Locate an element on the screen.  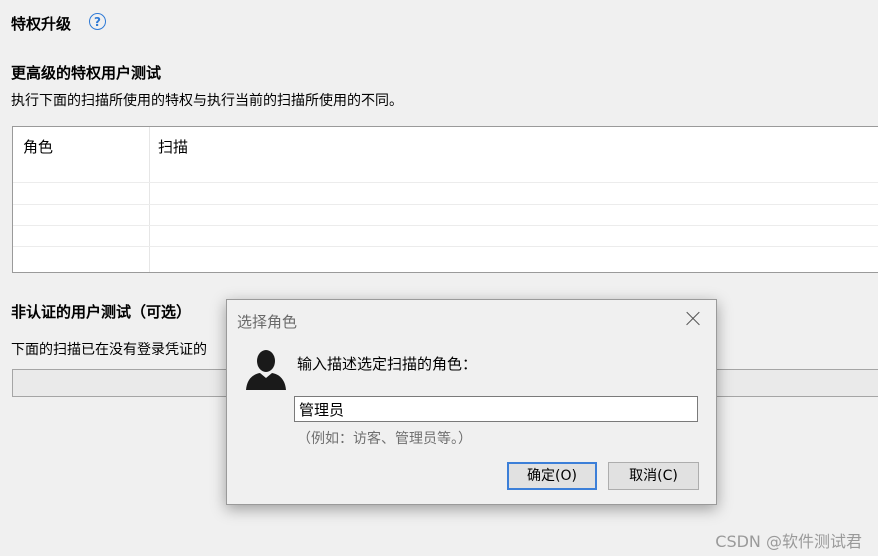
page-title: 特权升级 is located at coordinates (41, 23).